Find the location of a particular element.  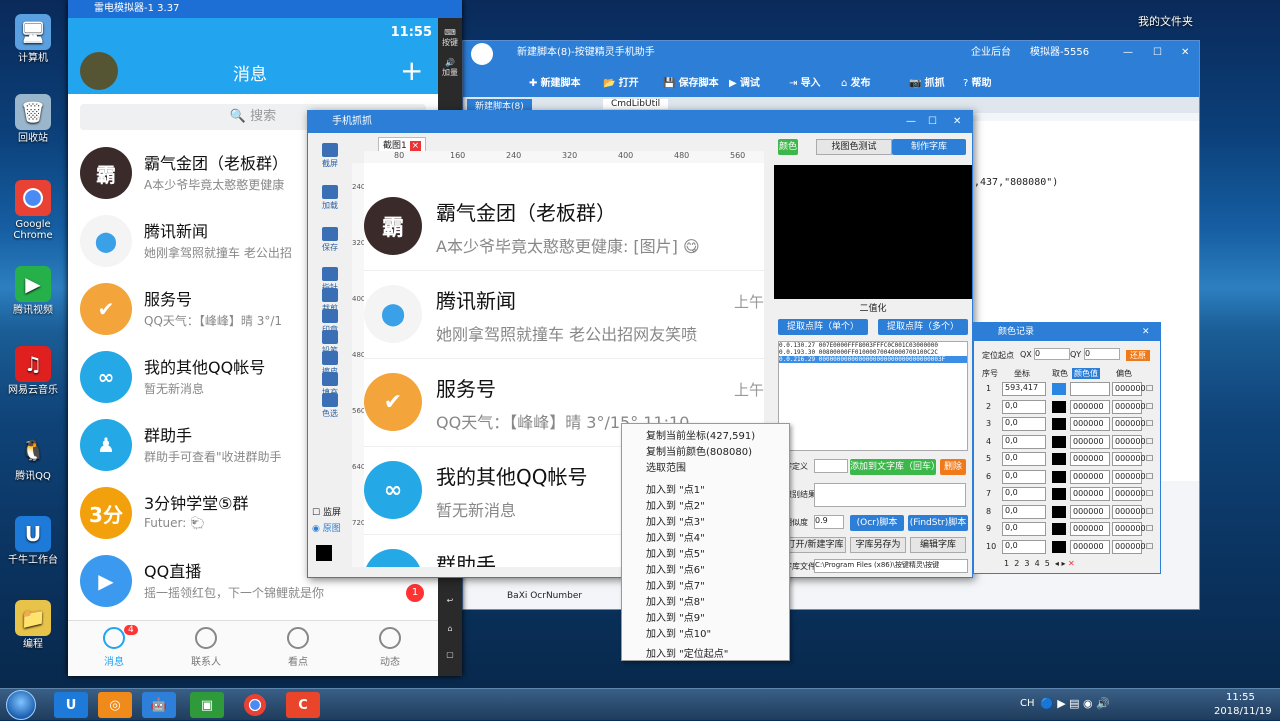

capture-button: 📷 抓抓 is located at coordinates (927, 81).